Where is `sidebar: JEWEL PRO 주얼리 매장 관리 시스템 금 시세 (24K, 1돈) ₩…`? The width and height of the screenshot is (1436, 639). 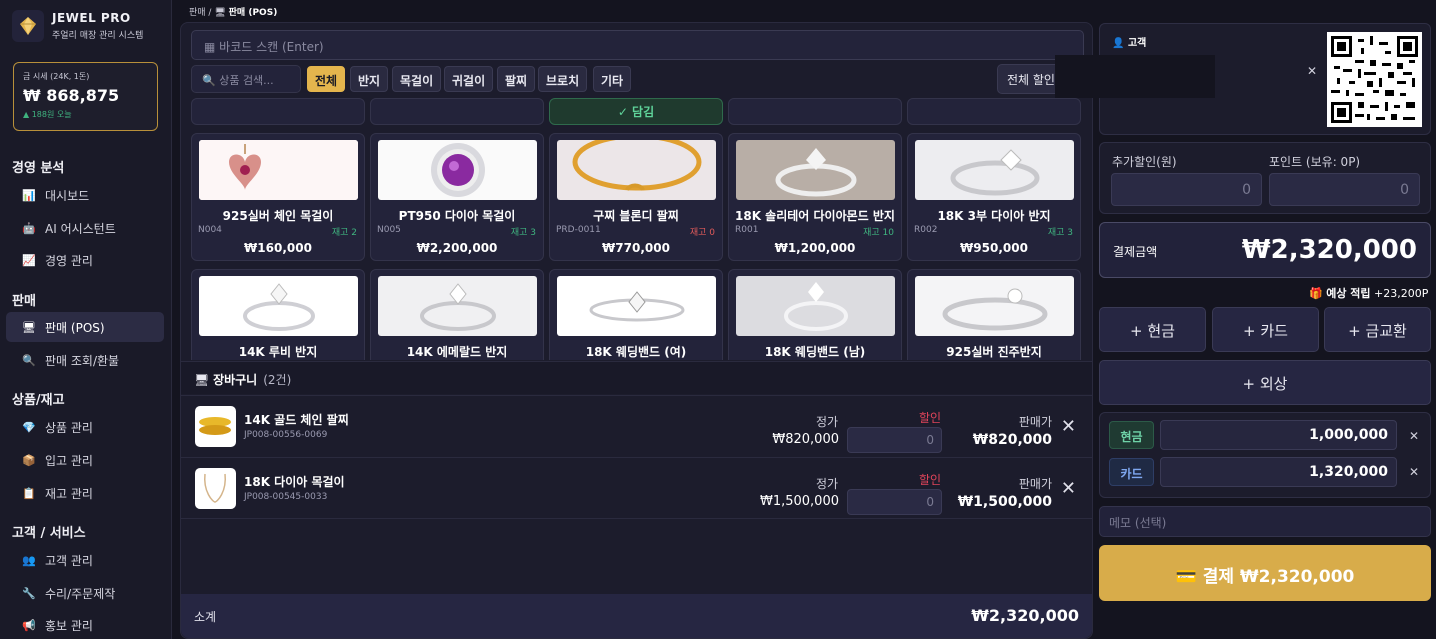
sidebar: JEWEL PRO 주얼리 매장 관리 시스템 금 시세 (24K, 1돈) ₩… is located at coordinates (86, 319).